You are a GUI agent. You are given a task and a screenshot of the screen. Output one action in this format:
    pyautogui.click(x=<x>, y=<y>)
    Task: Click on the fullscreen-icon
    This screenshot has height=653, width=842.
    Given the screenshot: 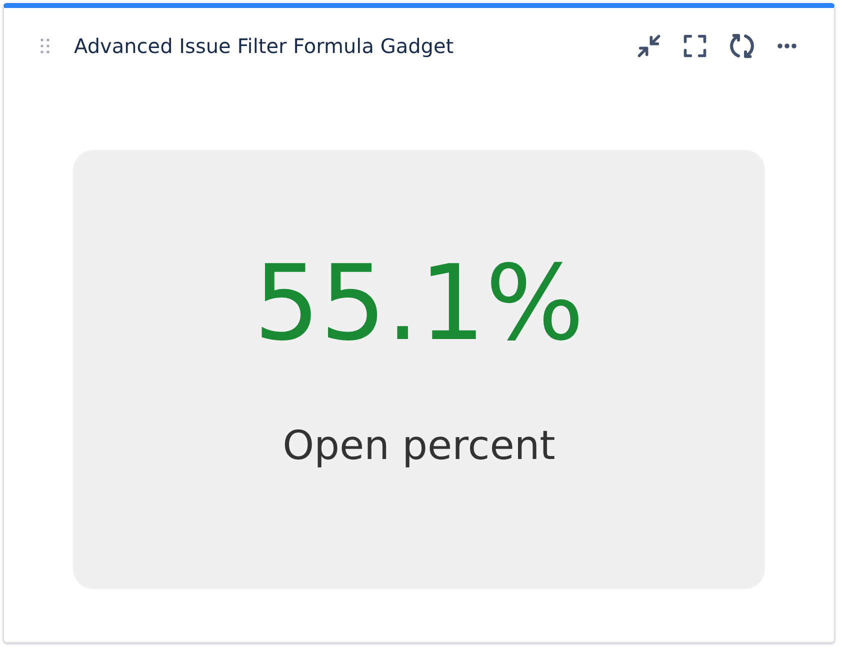 What is the action you would take?
    pyautogui.click(x=695, y=46)
    